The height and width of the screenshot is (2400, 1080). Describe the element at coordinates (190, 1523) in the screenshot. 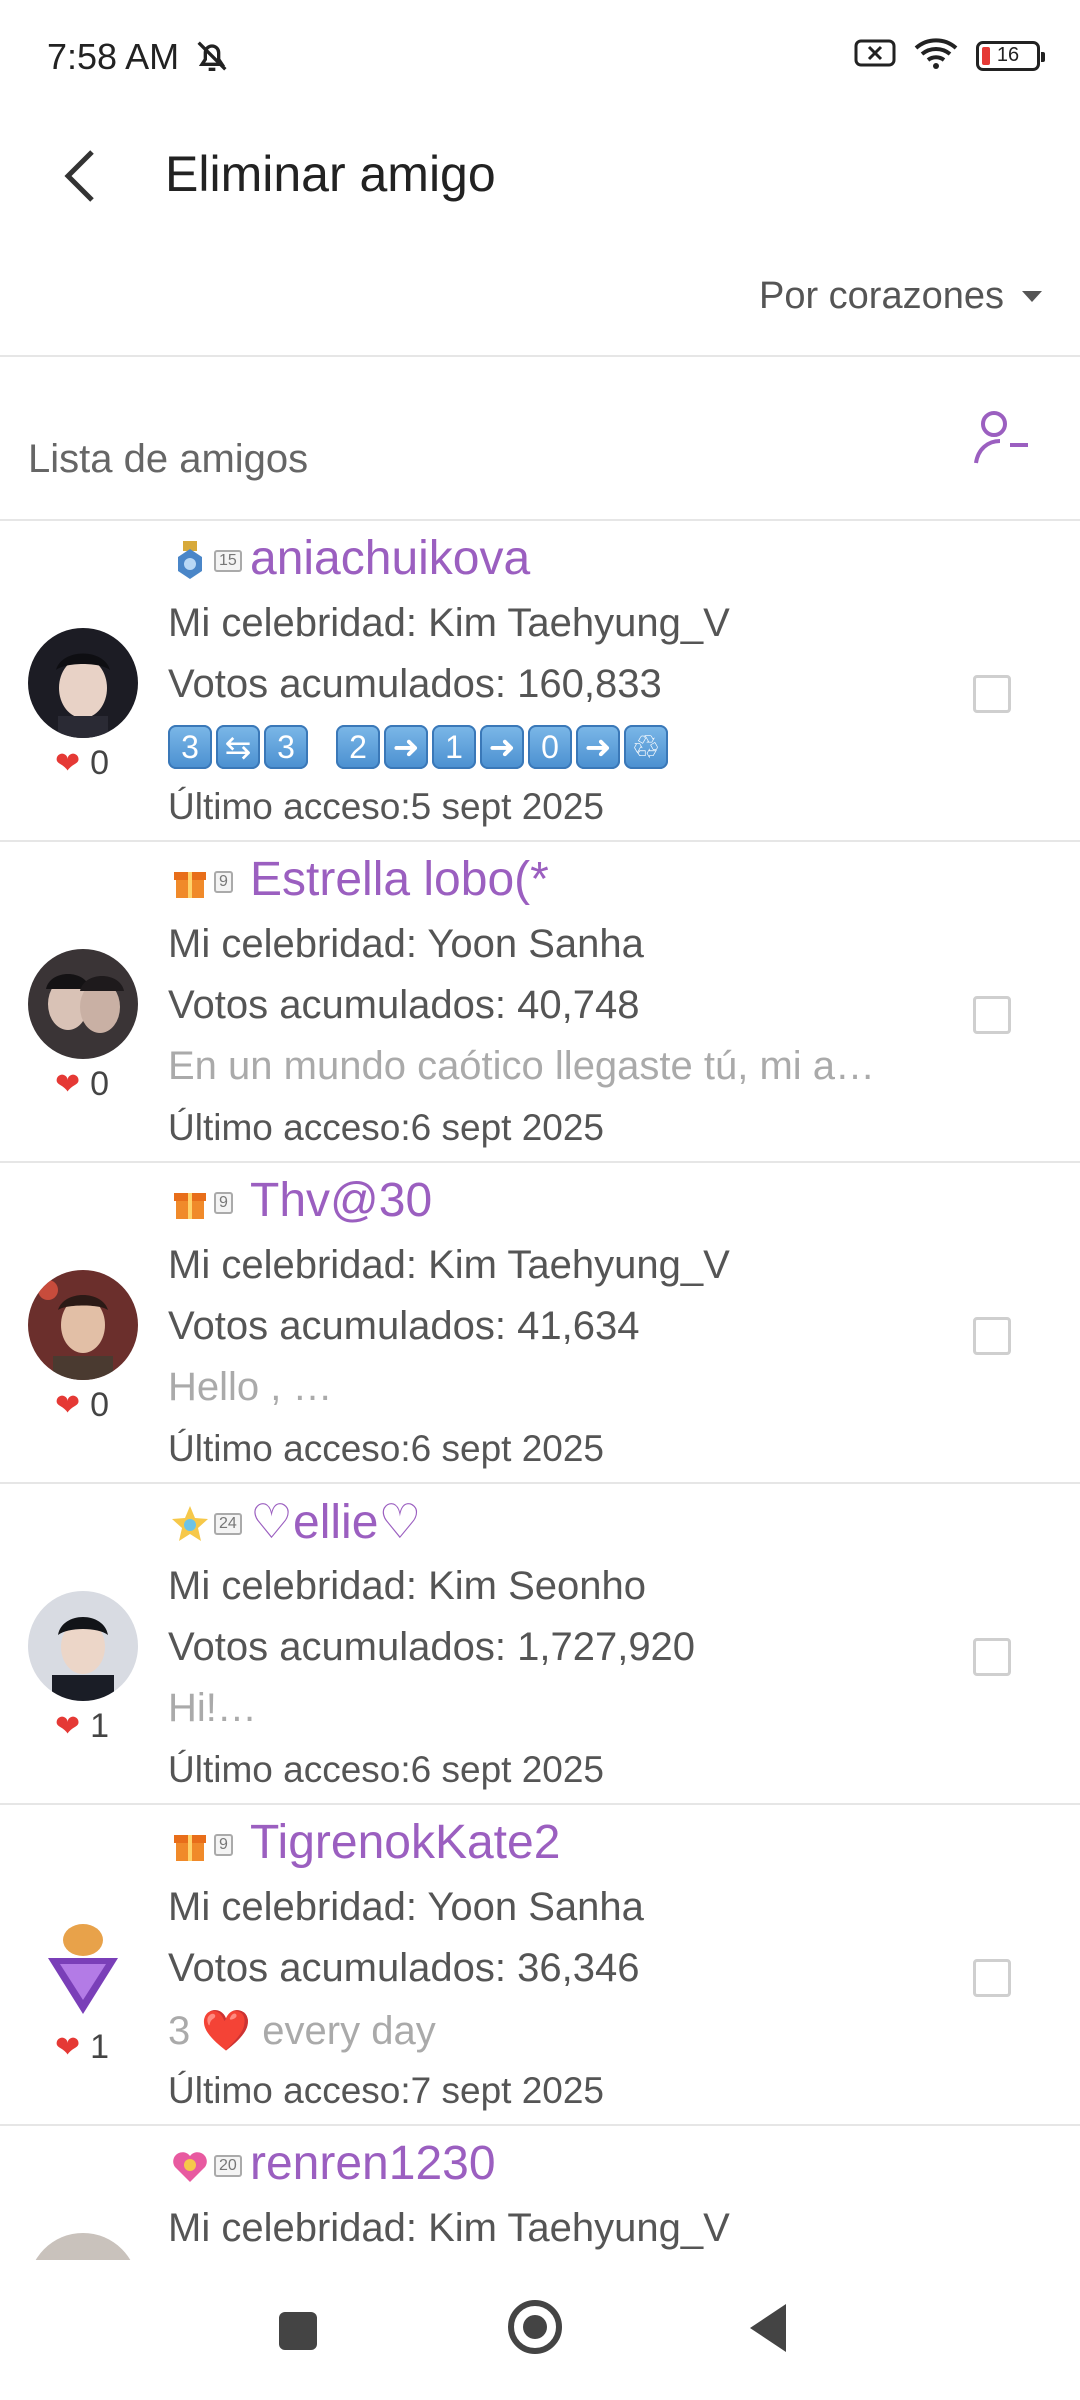

I see `star-badge-icon` at that location.